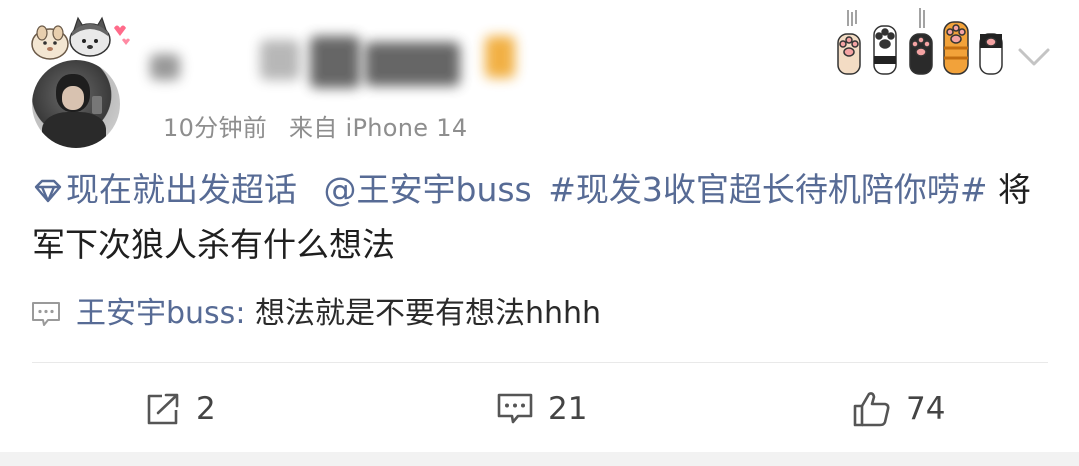 The image size is (1079, 466). I want to click on thumbs-up-icon, so click(871, 409).